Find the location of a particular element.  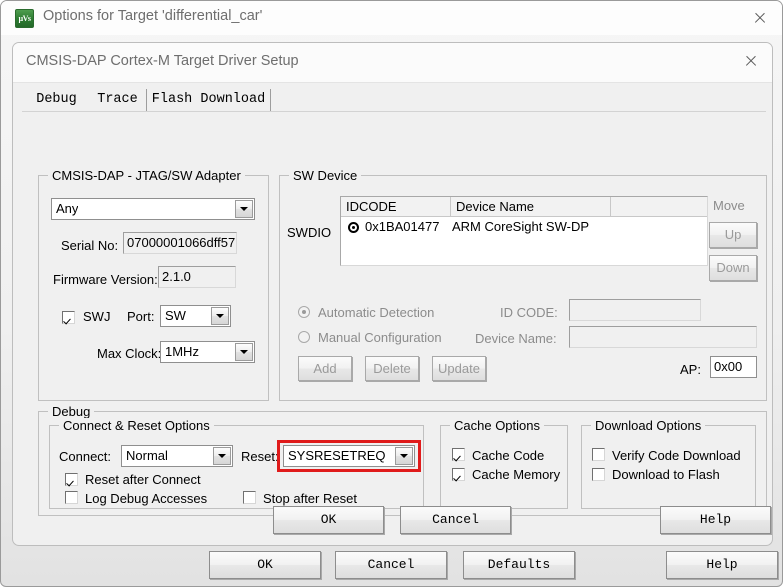

cache-code-label: Cache Code is located at coordinates (508, 455).